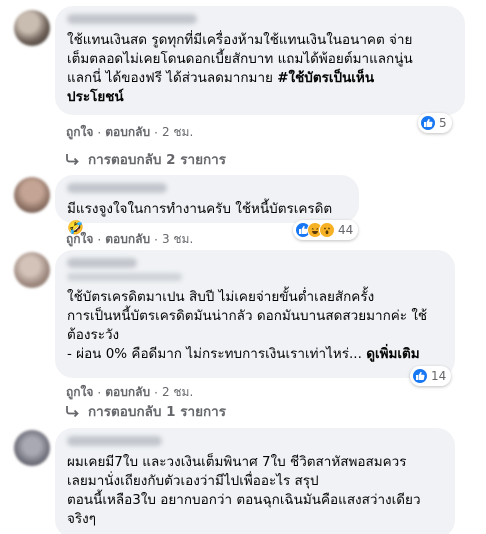 This screenshot has height=534, width=486. What do you see at coordinates (124, 277) in the screenshot?
I see `commenter-subtitle-blurred` at bounding box center [124, 277].